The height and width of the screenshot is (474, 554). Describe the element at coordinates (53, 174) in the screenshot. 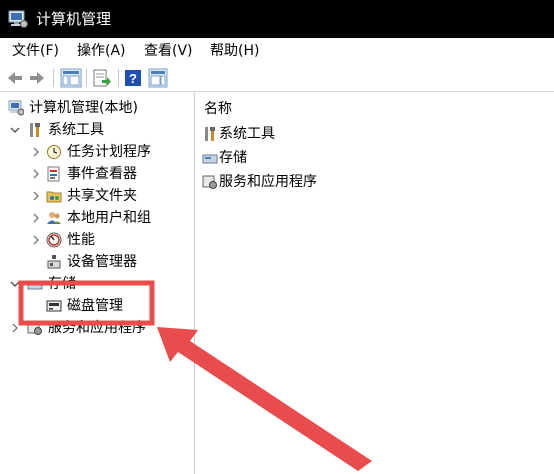

I see `event-viewer-icon` at that location.